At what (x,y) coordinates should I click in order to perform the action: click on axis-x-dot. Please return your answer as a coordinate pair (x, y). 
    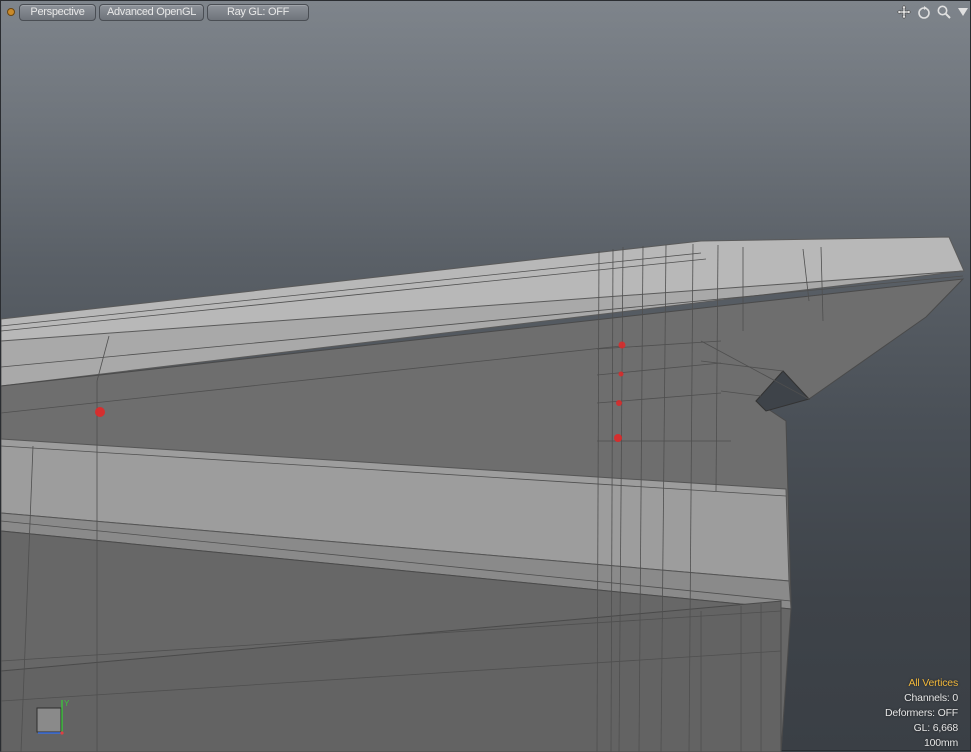
    Looking at the image, I should click on (62, 733).